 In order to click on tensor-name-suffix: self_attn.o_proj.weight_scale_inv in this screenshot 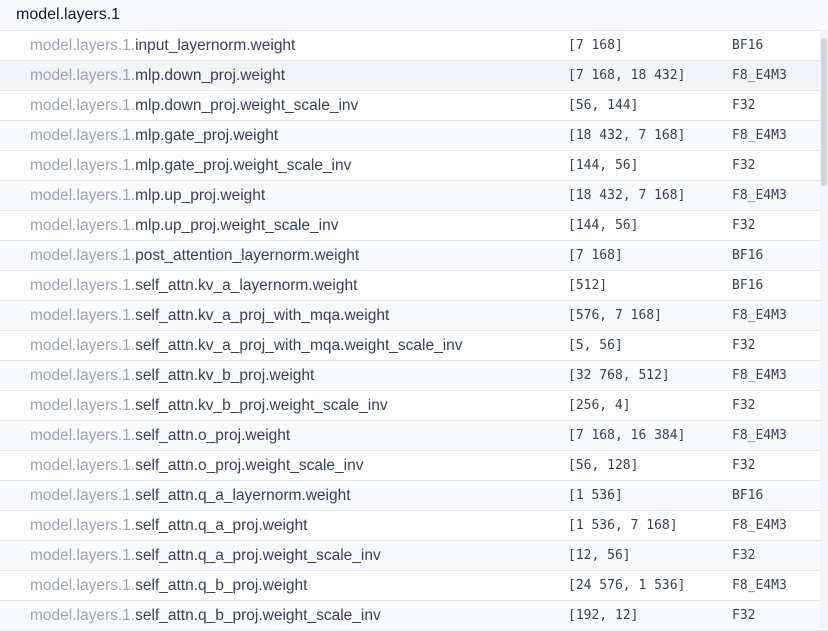, I will do `click(249, 465)`.